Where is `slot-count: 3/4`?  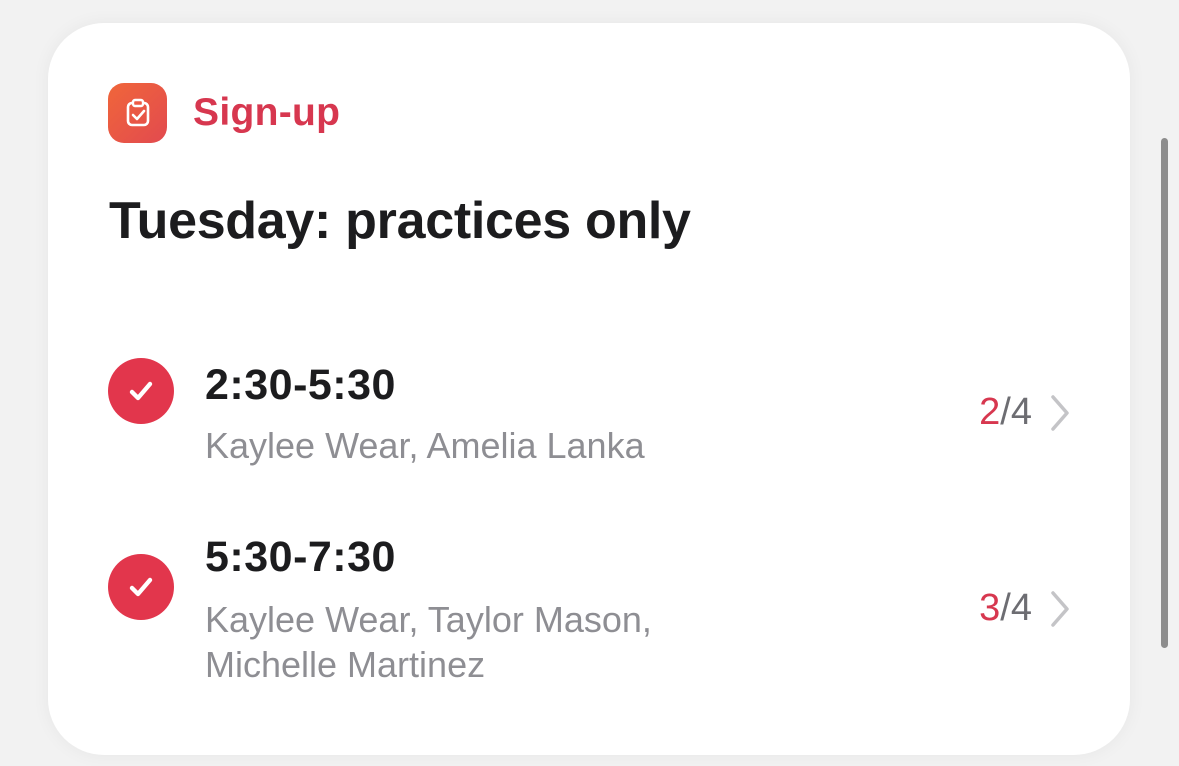 slot-count: 3/4 is located at coordinates (1005, 608).